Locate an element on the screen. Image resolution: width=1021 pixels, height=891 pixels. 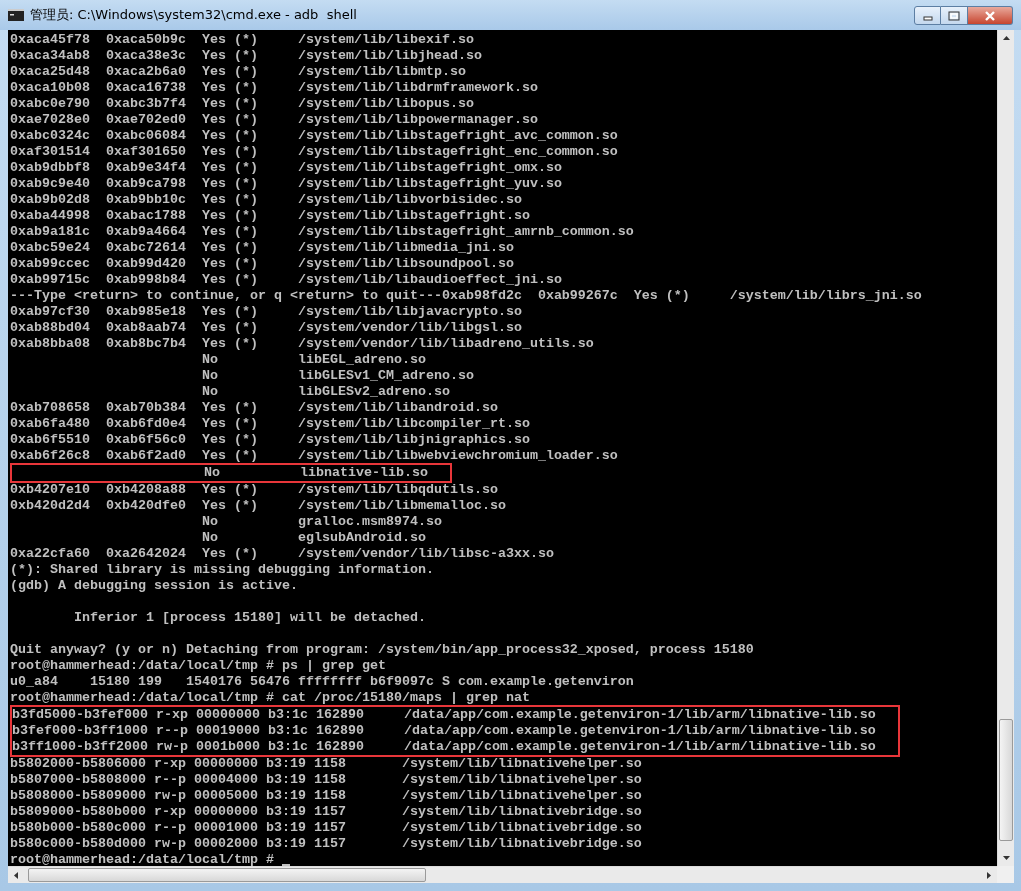
restore-icon is located at coordinates (954, 15).